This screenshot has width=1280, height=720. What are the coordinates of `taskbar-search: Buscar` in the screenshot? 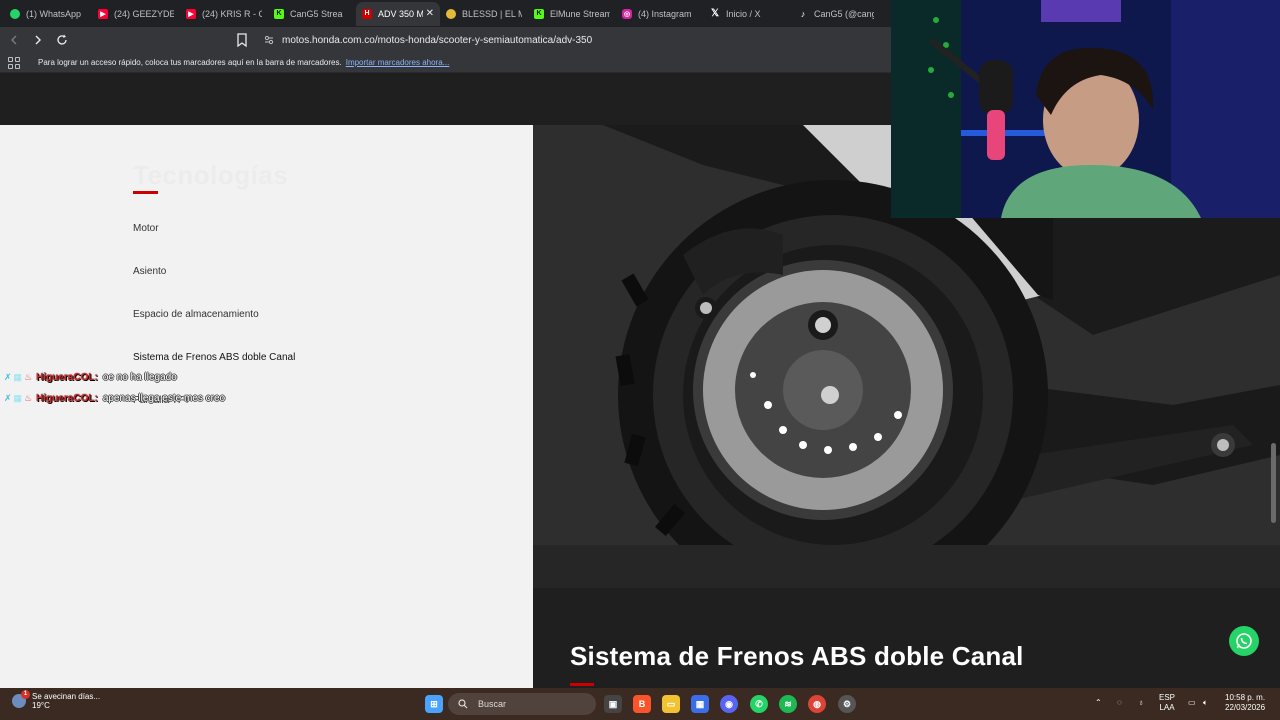 It's located at (522, 704).